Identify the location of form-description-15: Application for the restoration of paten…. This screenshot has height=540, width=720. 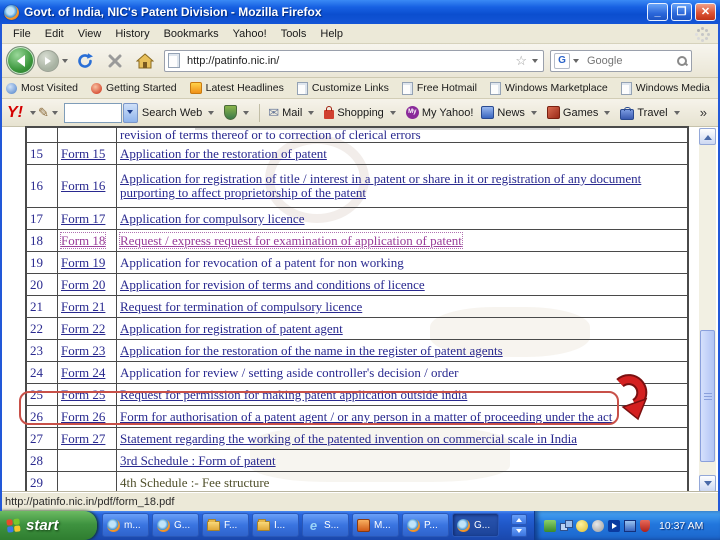
(223, 153).